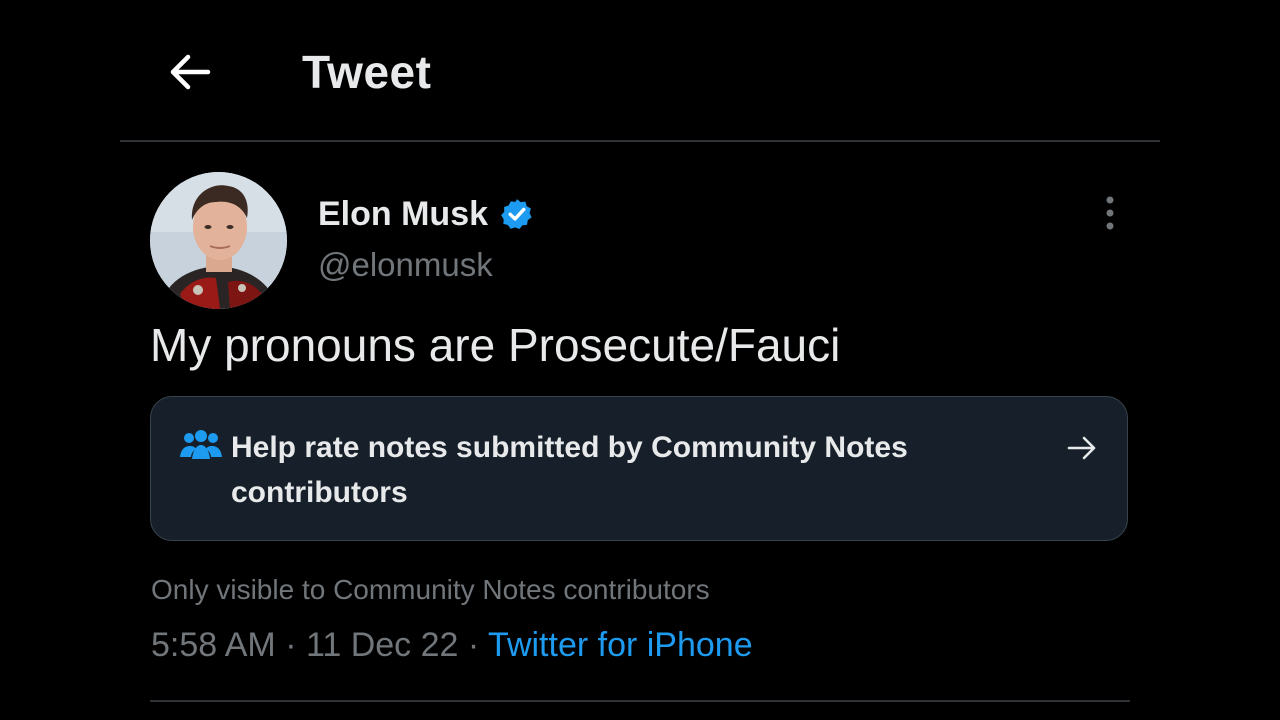 The image size is (1280, 720). Describe the element at coordinates (1081, 448) in the screenshot. I see `arrow-right-icon` at that location.